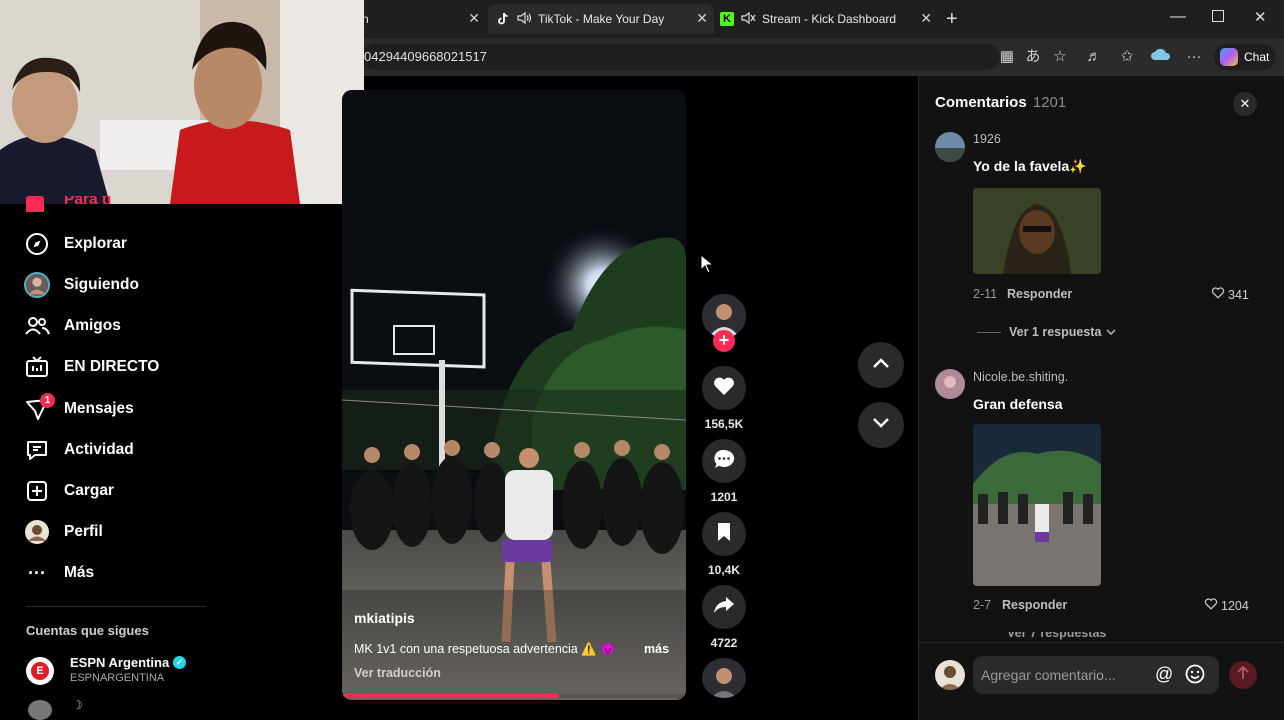  I want to click on comments-count: 1201, so click(1049, 102).